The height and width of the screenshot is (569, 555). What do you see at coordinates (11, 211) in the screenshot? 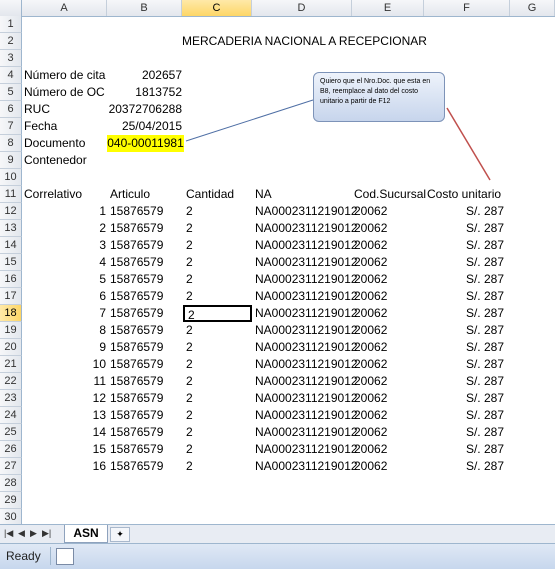
I see `row-header-12: 12` at bounding box center [11, 211].